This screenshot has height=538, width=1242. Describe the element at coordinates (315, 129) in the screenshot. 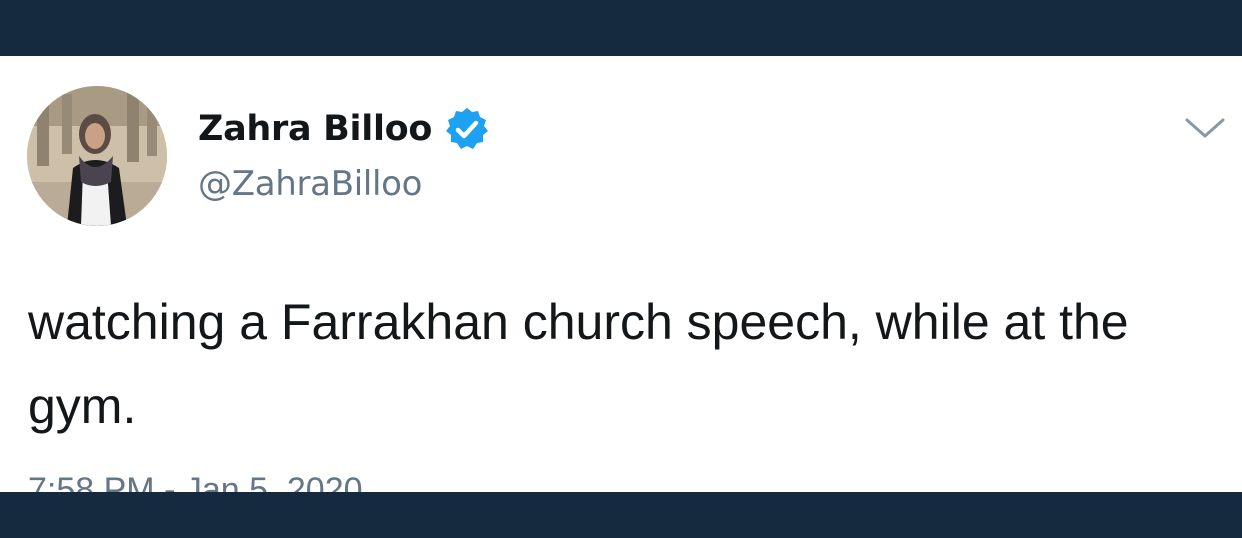

I see `author-name: Zahra Billoo` at that location.